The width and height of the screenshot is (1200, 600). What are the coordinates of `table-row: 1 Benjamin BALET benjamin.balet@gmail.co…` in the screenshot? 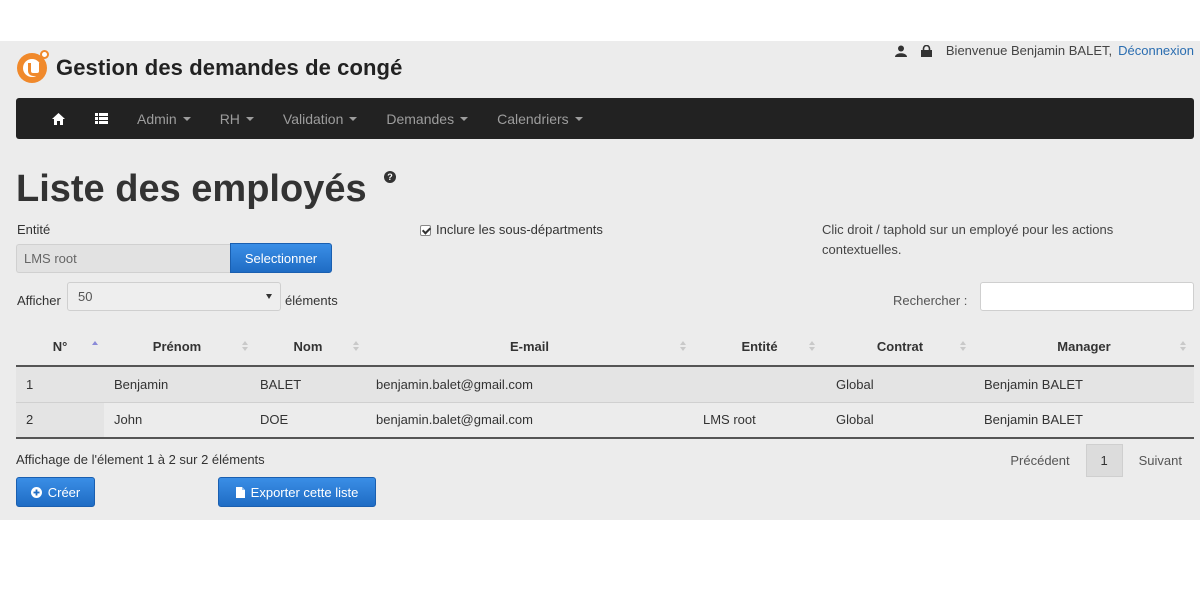 It's located at (605, 384).